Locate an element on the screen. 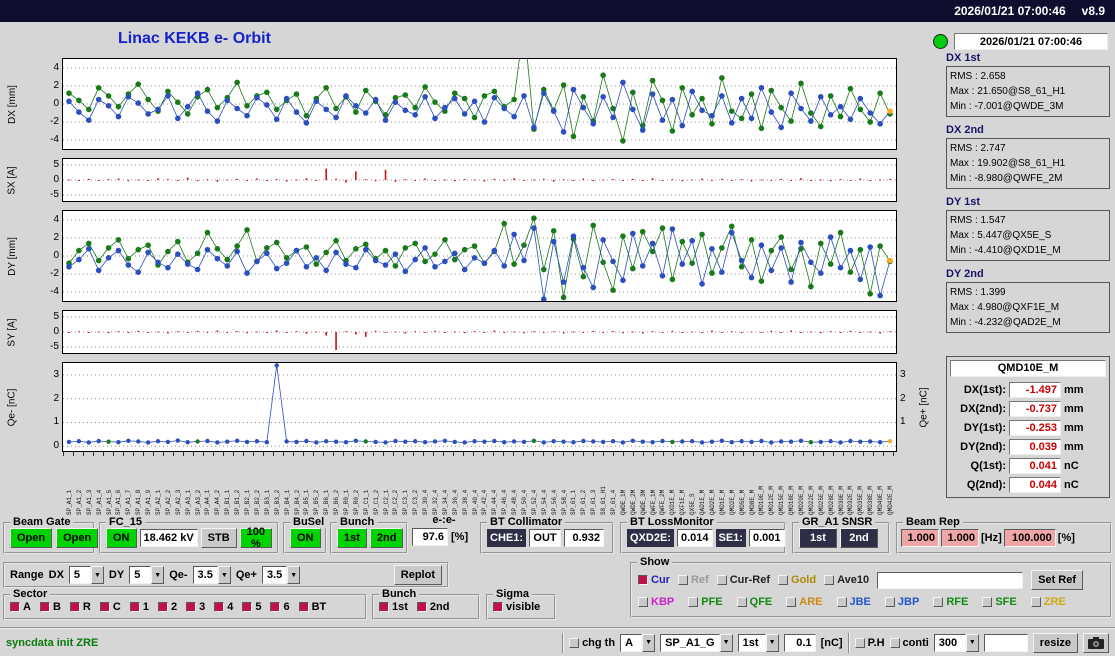 The image size is (1115, 656). show-pfe-checkbox: PFE is located at coordinates (705, 602).